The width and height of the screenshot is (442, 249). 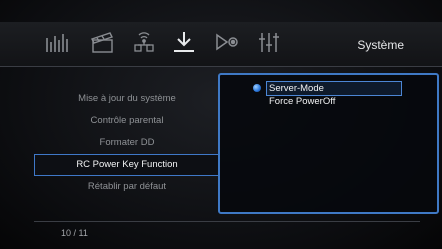 What do you see at coordinates (74, 233) in the screenshot?
I see `page-indicator: 10 / 11` at bounding box center [74, 233].